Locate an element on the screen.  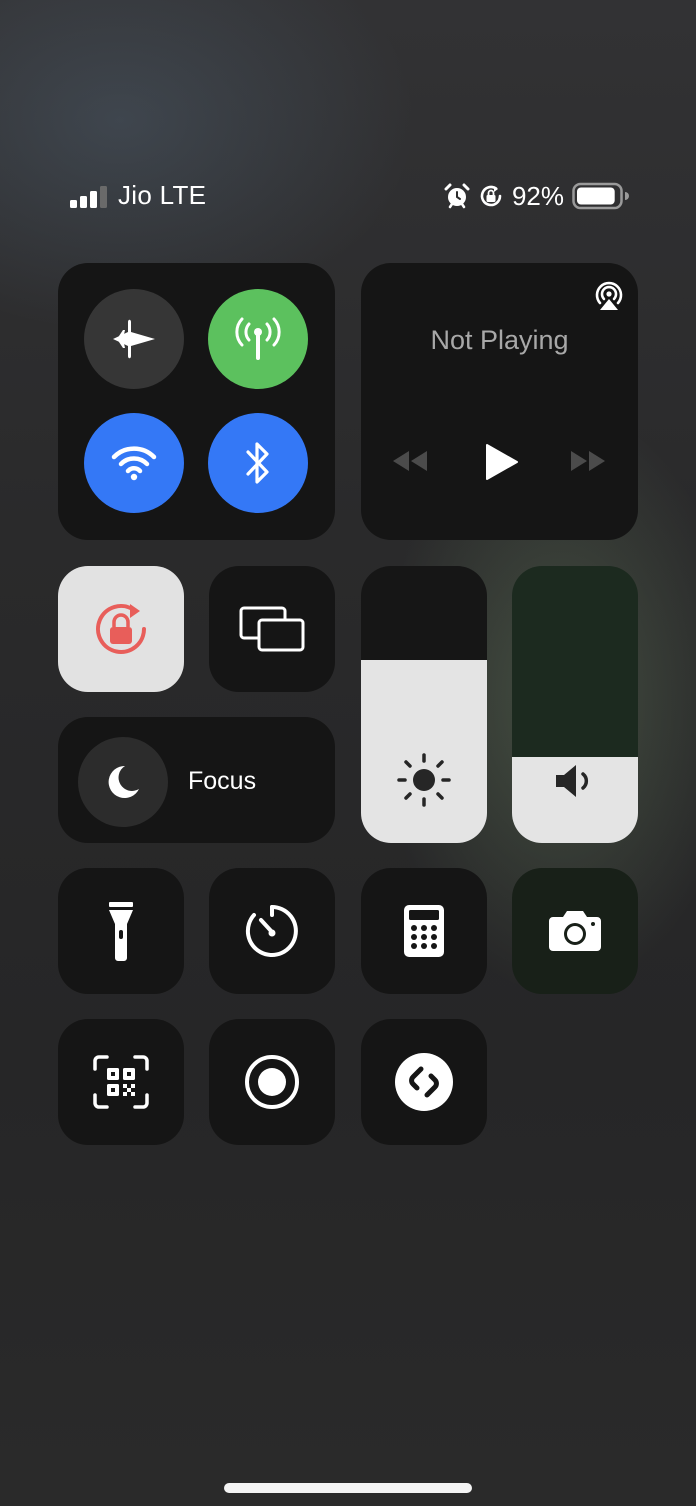
calculator-button is located at coordinates (424, 931).